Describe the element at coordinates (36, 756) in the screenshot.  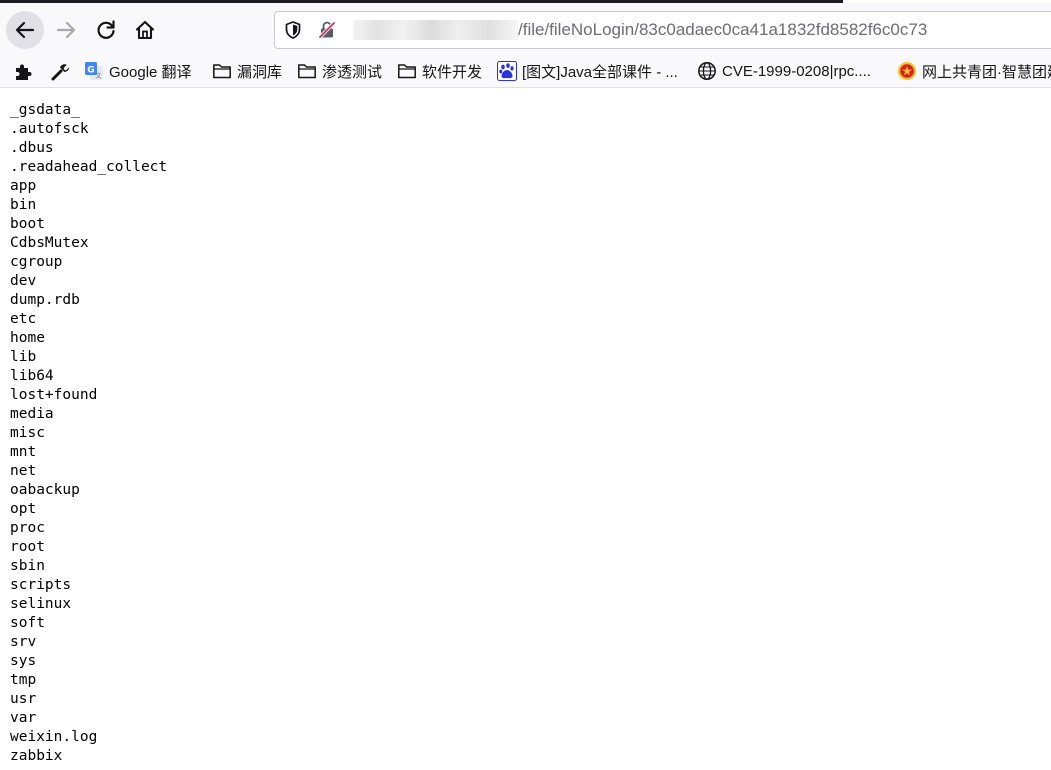
I see `directory-entry: zabbix` at that location.